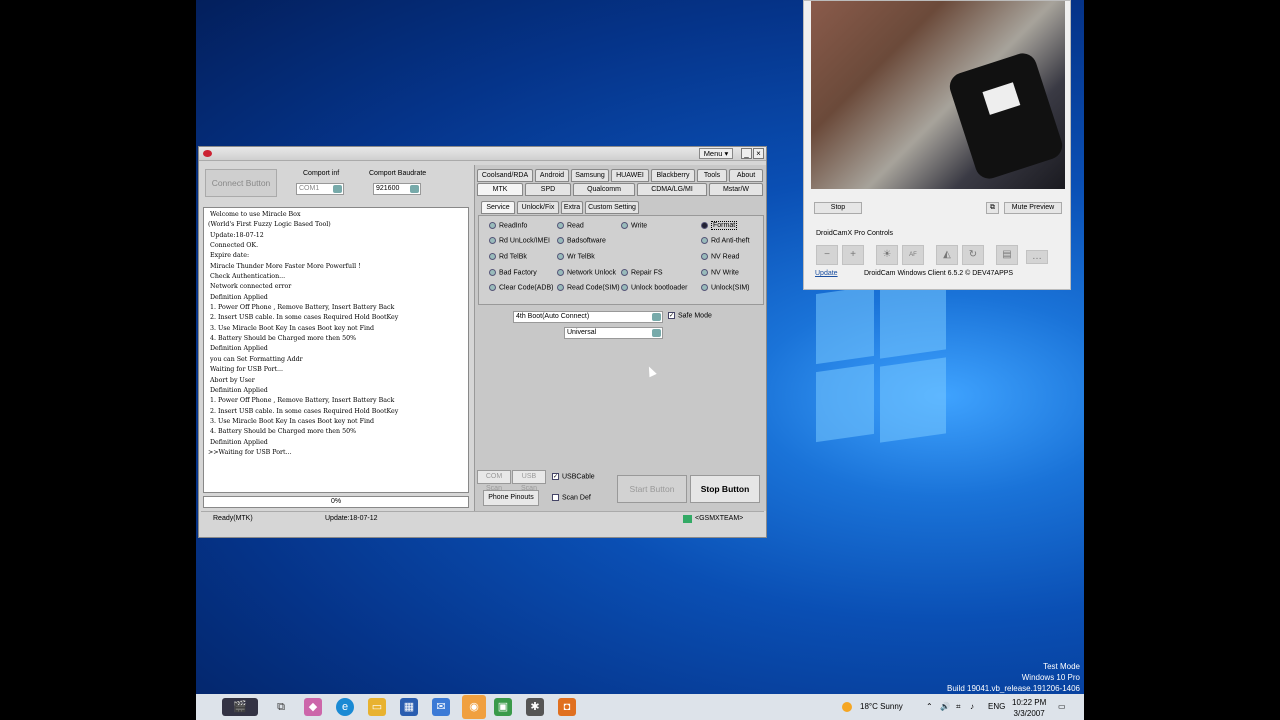 This screenshot has width=1280, height=720. Describe the element at coordinates (746, 153) in the screenshot. I see `minimize-button: _` at that location.